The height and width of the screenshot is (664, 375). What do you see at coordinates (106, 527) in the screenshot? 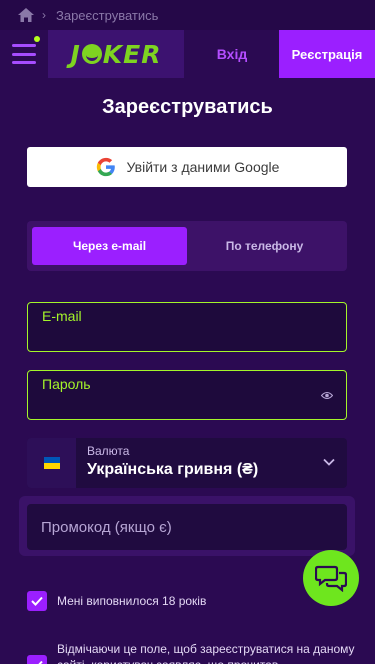
I see `promo-code-placeholder: Промокод (якщо є)` at bounding box center [106, 527].